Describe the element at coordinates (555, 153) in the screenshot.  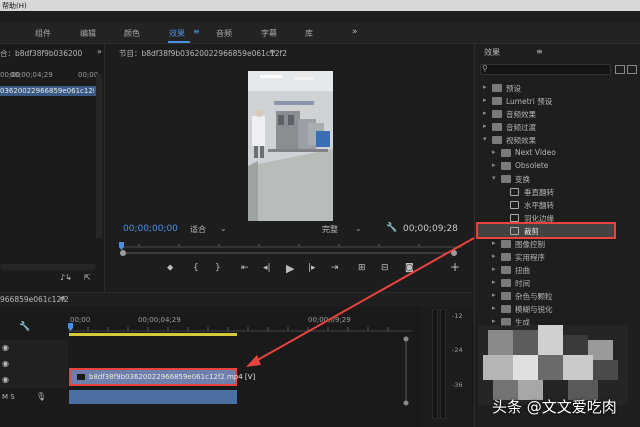
I see `effect-folder: ▸ Next Video` at that location.